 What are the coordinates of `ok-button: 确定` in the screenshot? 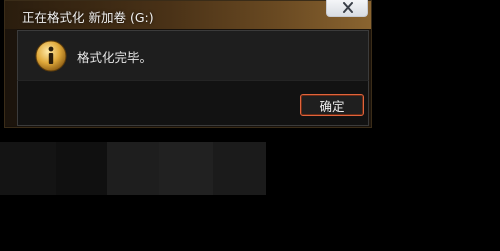 It's located at (332, 105).